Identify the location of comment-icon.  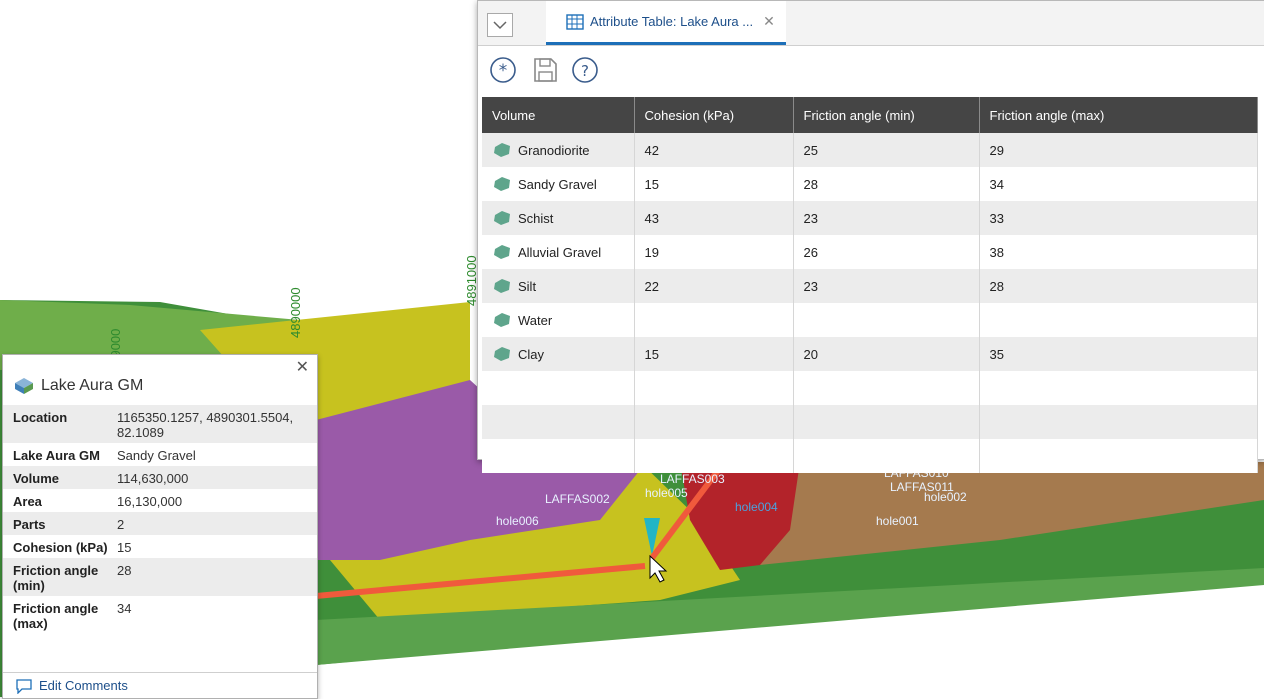
(24, 686).